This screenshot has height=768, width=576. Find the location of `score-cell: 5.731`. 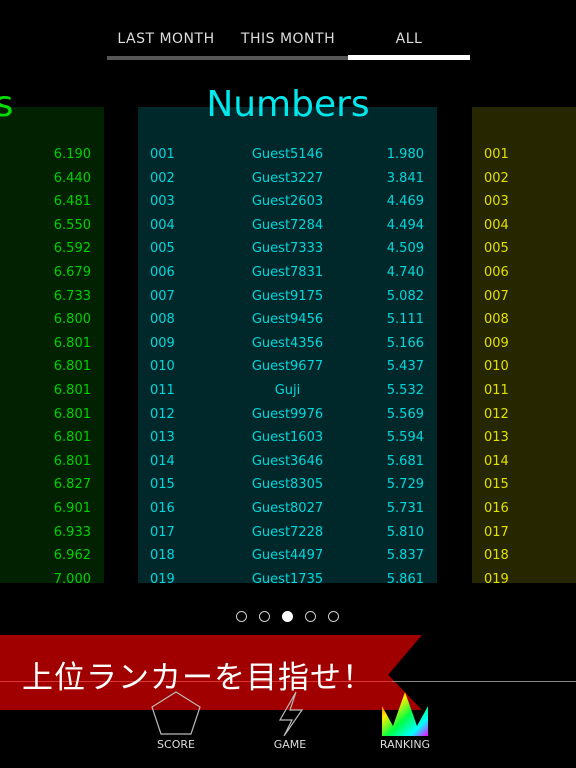

score-cell: 5.731 is located at coordinates (405, 508).